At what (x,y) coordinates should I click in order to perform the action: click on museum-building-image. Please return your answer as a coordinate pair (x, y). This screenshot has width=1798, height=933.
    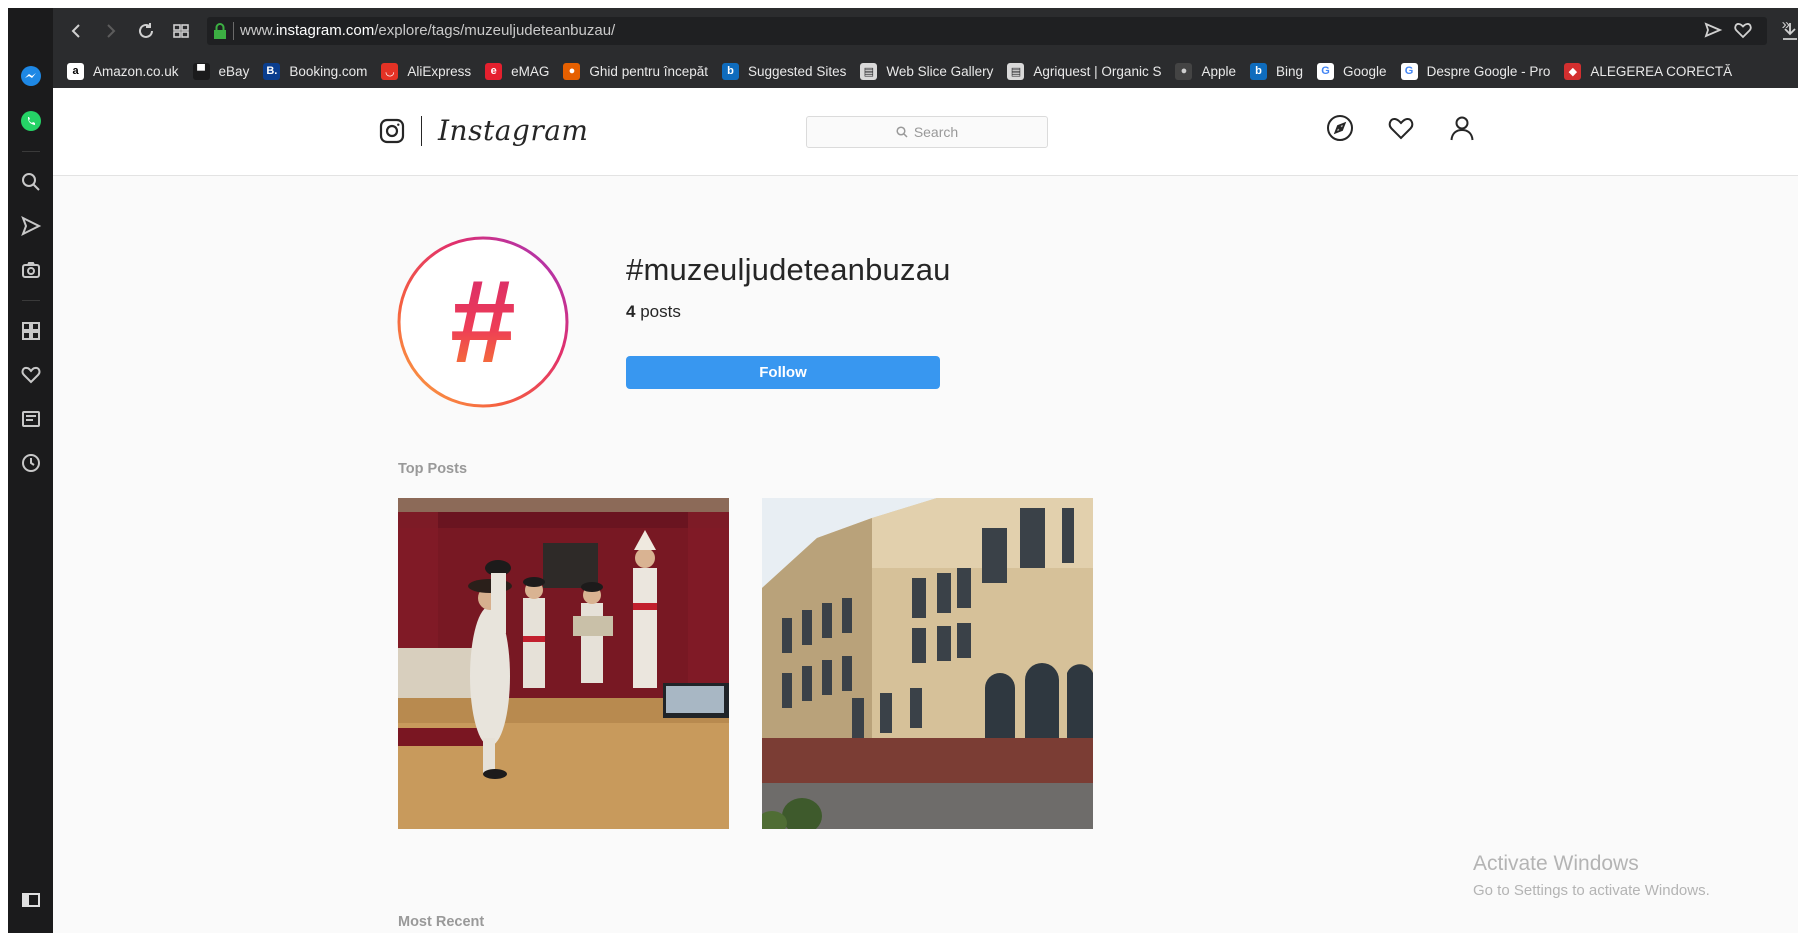
    Looking at the image, I should click on (927, 663).